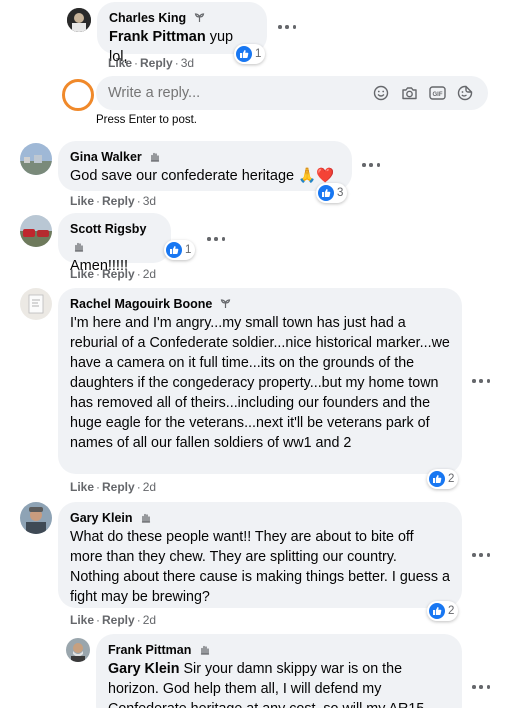 The image size is (507, 708). Describe the element at coordinates (141, 304) in the screenshot. I see `comment-author: Rachel Magouirk Boone` at that location.